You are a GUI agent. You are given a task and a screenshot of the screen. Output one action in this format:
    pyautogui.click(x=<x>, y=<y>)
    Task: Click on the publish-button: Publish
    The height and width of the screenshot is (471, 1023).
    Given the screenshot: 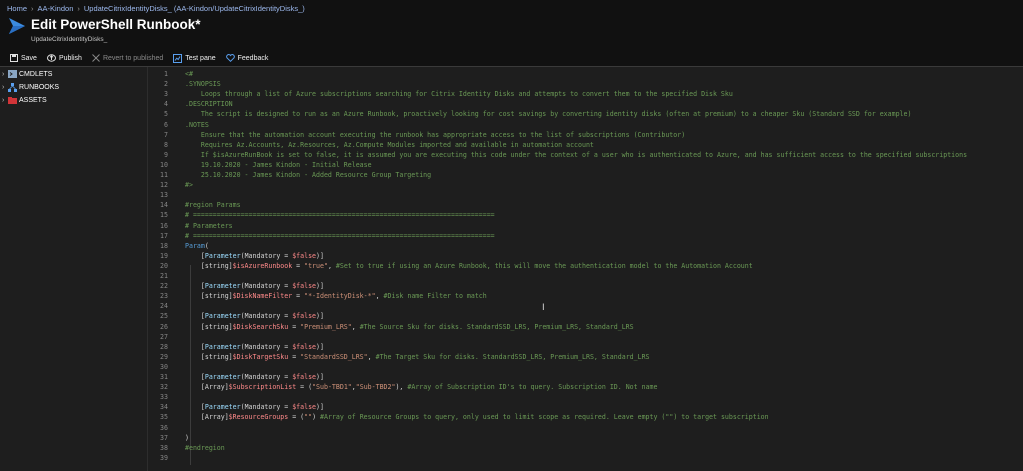 What is the action you would take?
    pyautogui.click(x=64, y=58)
    